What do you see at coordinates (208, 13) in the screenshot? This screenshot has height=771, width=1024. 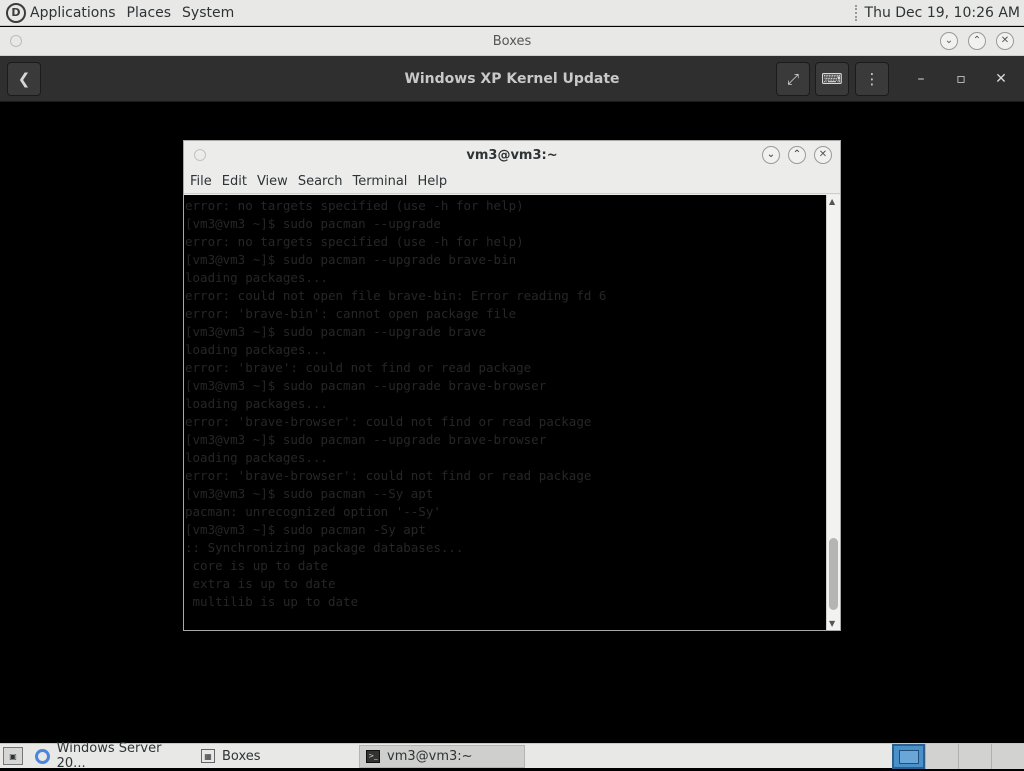 I see `system-menu: System` at bounding box center [208, 13].